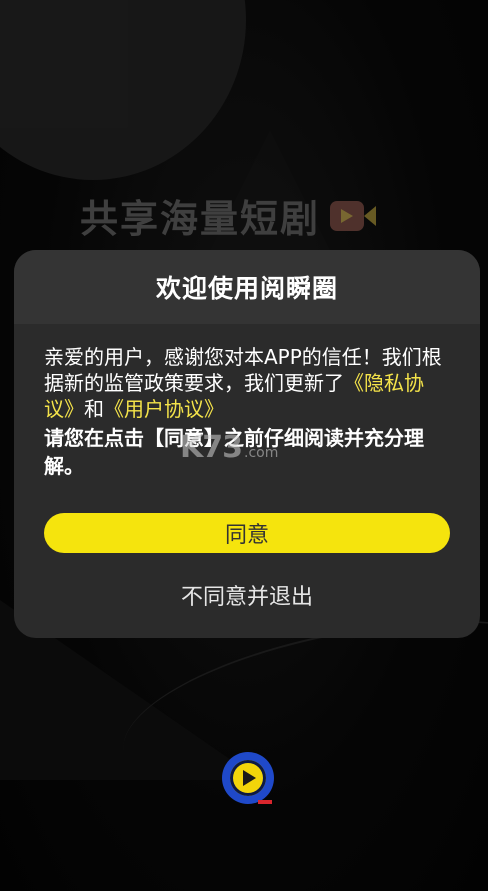 The width and height of the screenshot is (488, 891). I want to click on user-agreement-link: 《用户协议》, so click(164, 409).